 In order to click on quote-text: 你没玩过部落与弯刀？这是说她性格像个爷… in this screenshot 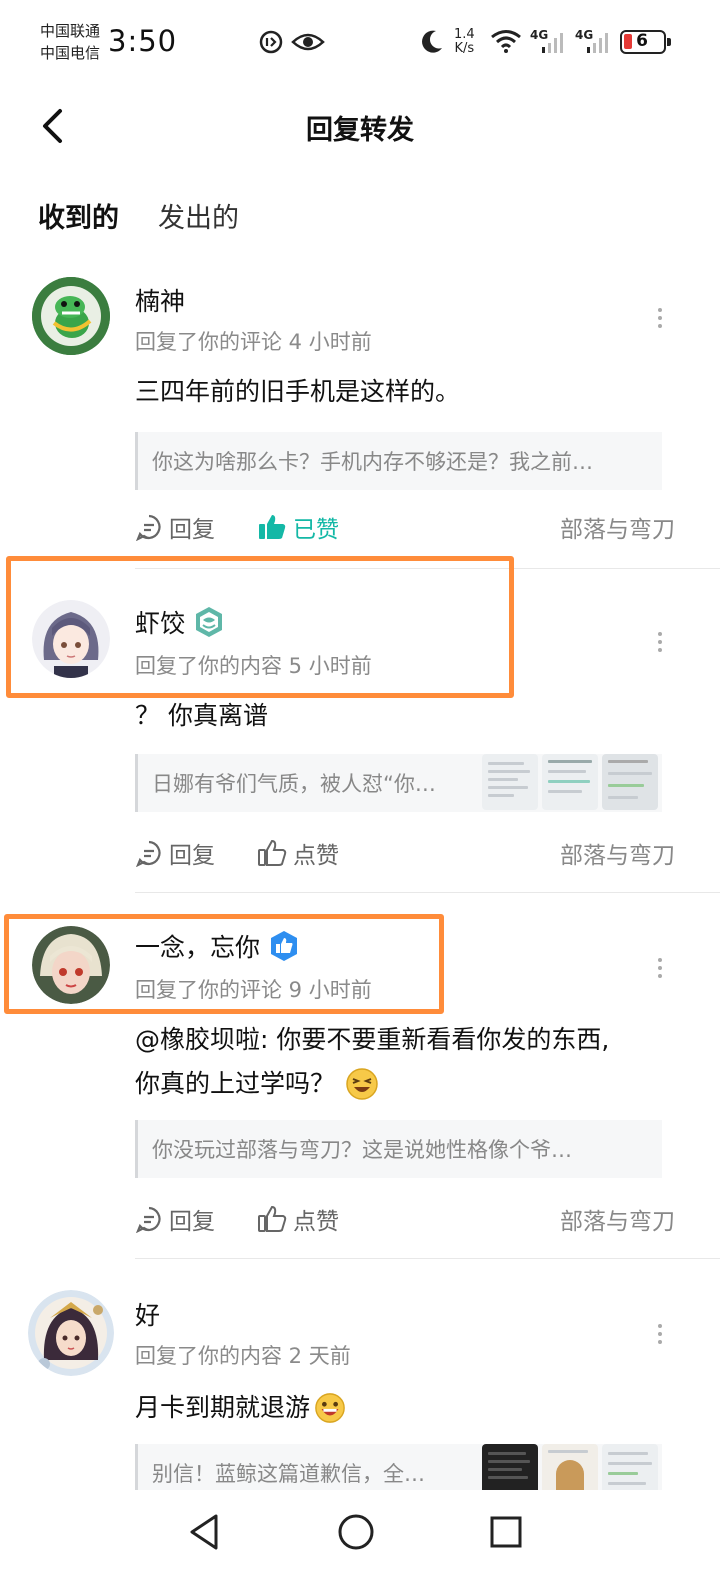, I will do `click(362, 1150)`.